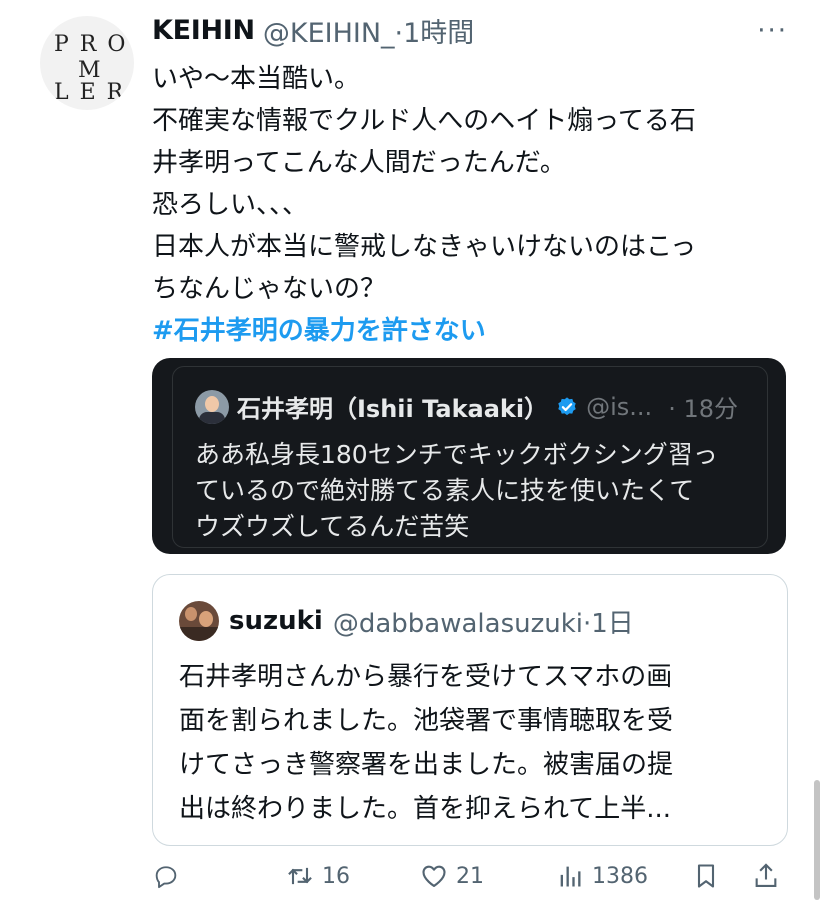 The image size is (828, 914). What do you see at coordinates (230, 205) in the screenshot?
I see `tweet-line: 恐ろしい、、、` at bounding box center [230, 205].